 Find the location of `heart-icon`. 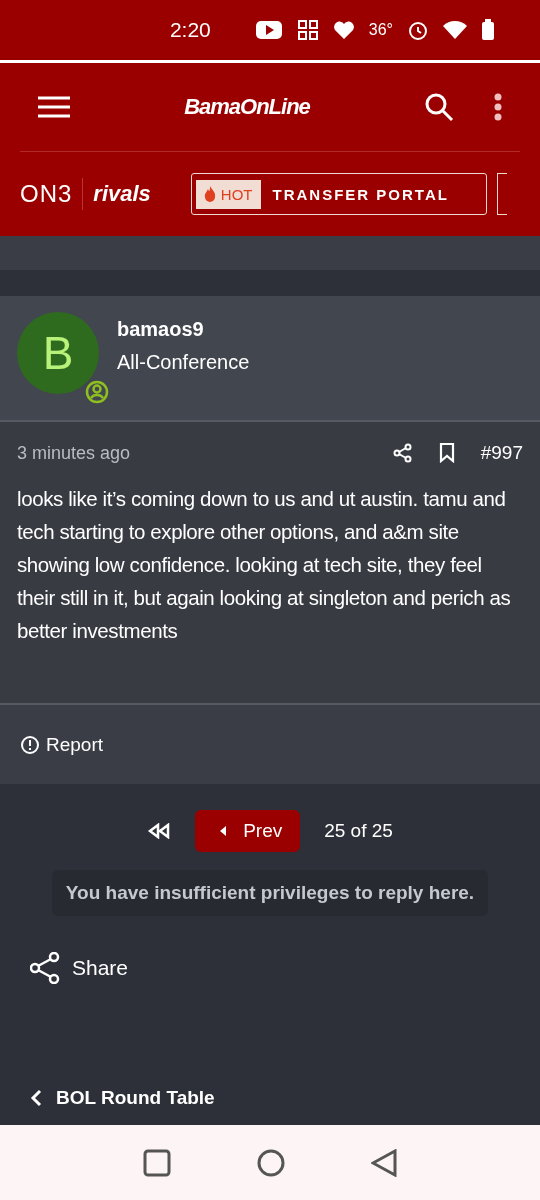

heart-icon is located at coordinates (343, 30).